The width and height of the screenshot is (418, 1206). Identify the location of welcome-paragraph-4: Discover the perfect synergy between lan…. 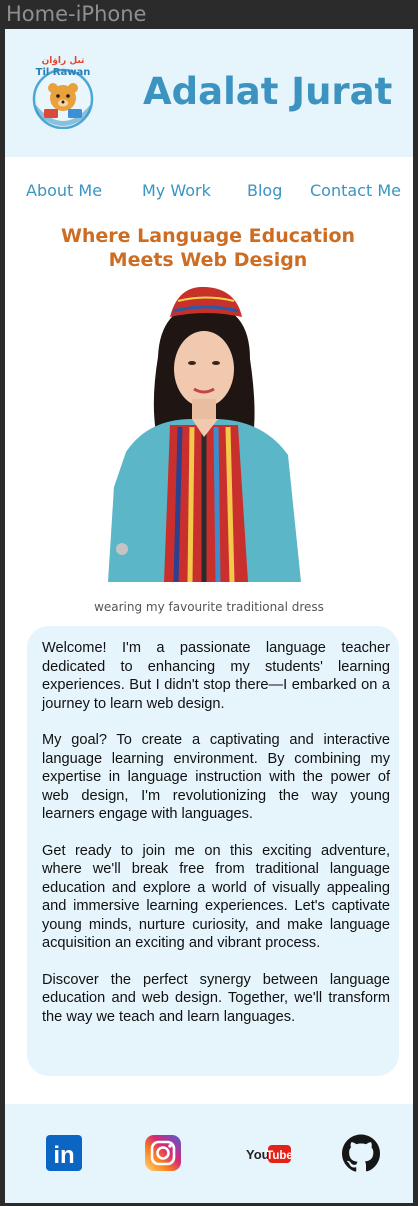
(216, 998).